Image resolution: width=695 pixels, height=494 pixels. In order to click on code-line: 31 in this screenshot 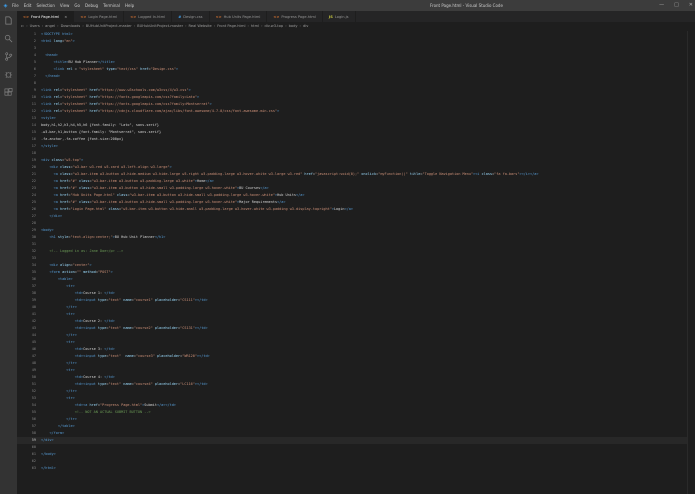, I will do `click(356, 244)`.